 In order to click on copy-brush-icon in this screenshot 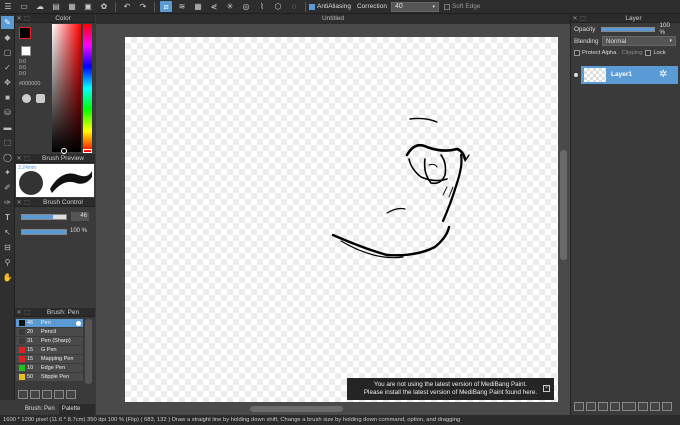, I will do `click(35, 394)`.